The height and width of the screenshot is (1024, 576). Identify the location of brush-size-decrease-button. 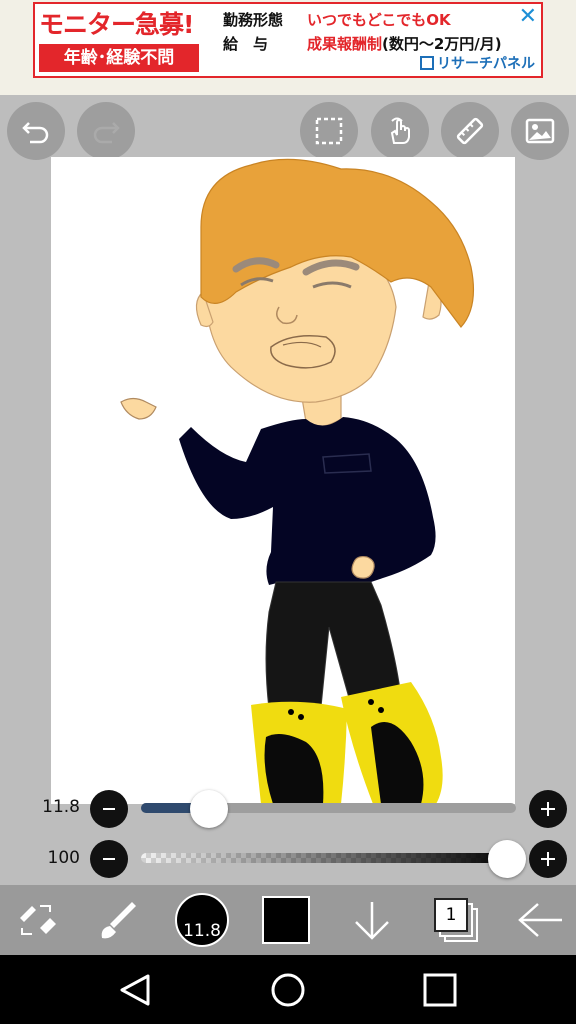
(109, 809).